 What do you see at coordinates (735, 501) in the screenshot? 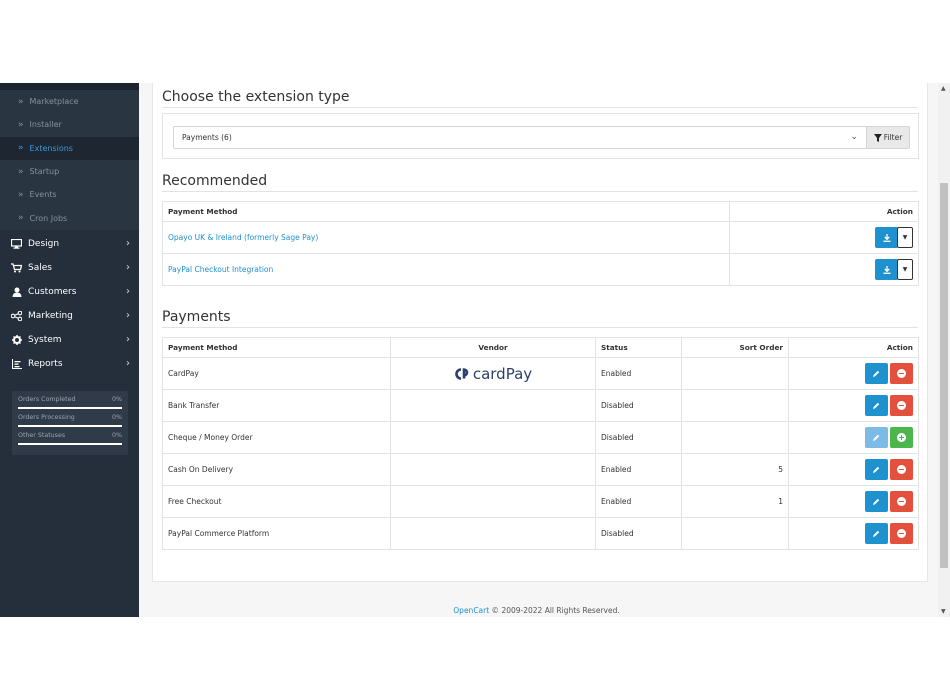
I see `sort-order-cell: 1` at bounding box center [735, 501].